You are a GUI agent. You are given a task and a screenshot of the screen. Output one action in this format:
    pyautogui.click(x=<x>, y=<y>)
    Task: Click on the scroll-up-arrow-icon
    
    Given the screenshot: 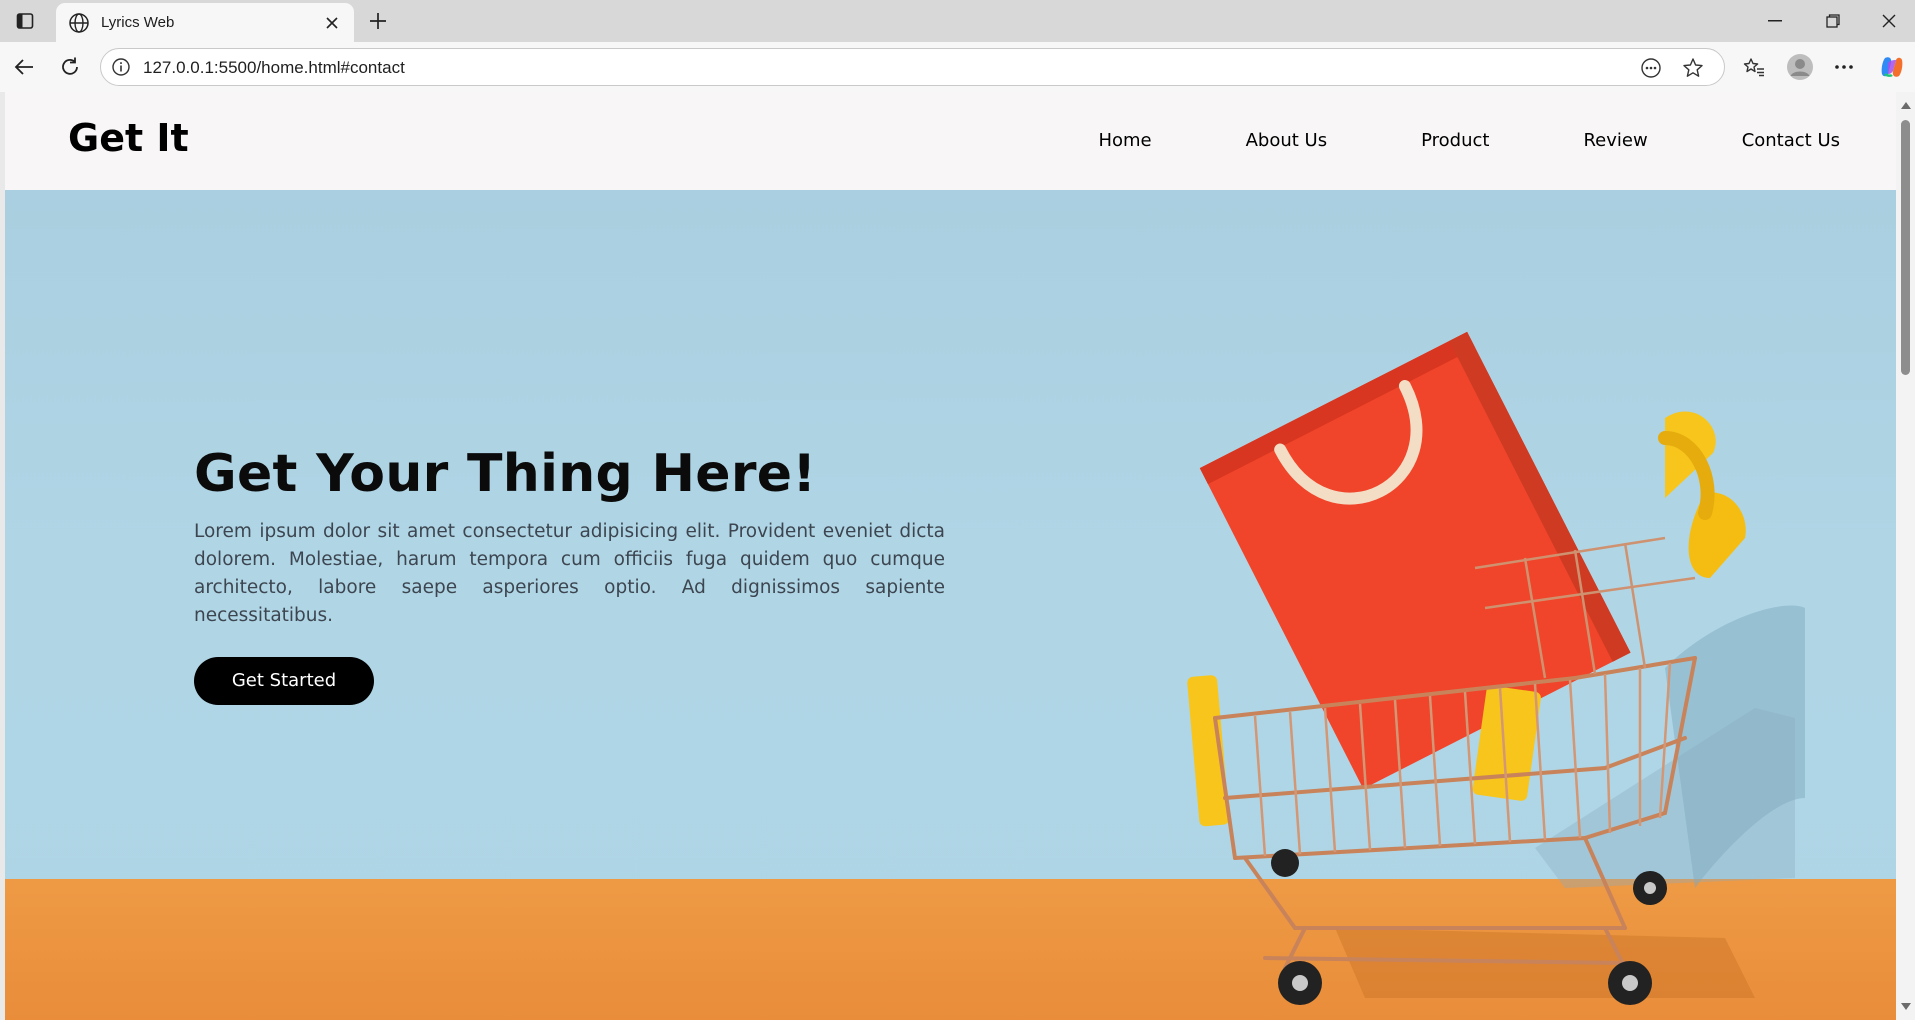 What is the action you would take?
    pyautogui.click(x=1906, y=105)
    